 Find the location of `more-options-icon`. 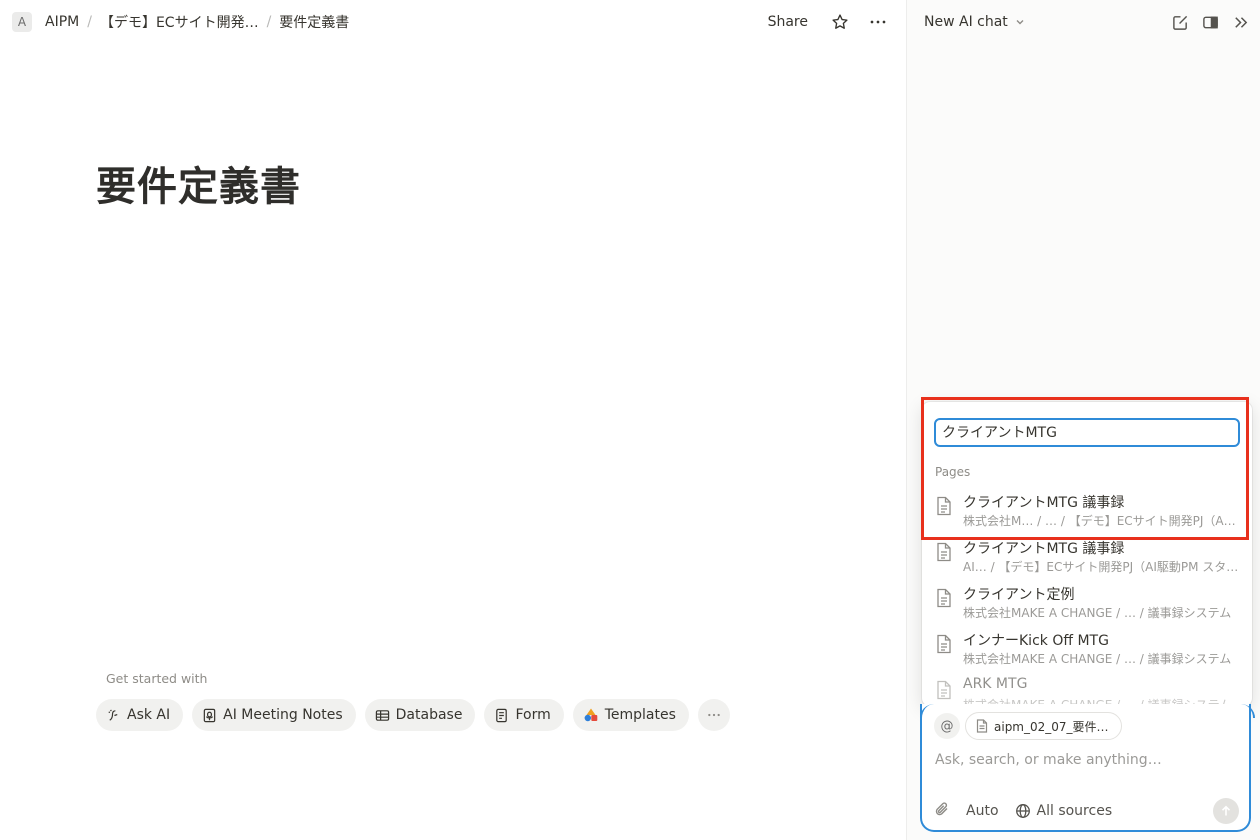

more-options-icon is located at coordinates (878, 22).